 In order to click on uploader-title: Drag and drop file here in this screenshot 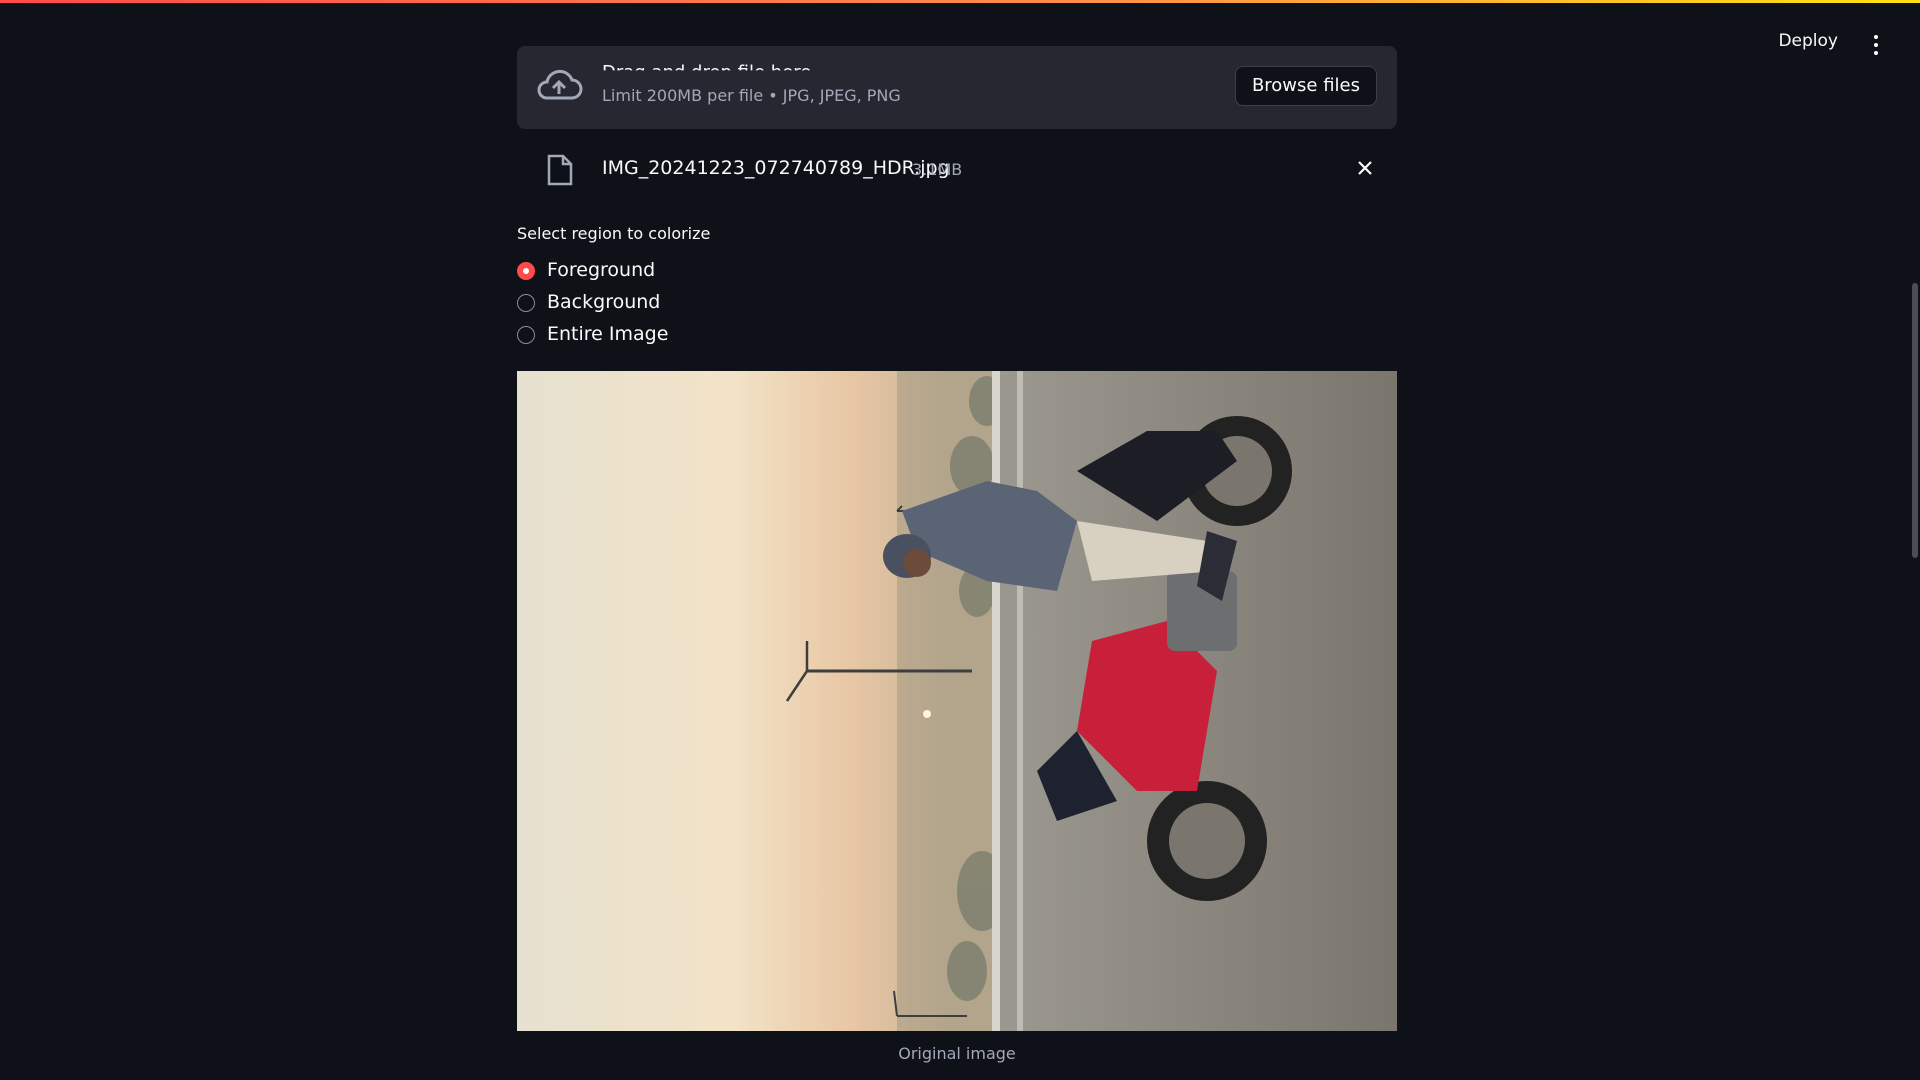, I will do `click(707, 72)`.